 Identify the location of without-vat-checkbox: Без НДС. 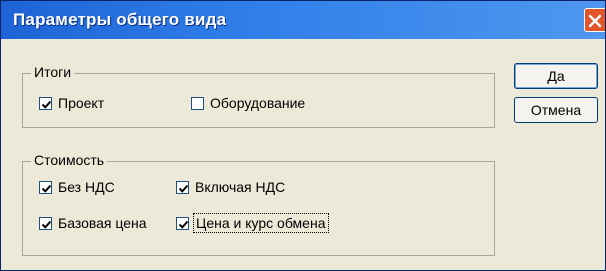
(77, 187).